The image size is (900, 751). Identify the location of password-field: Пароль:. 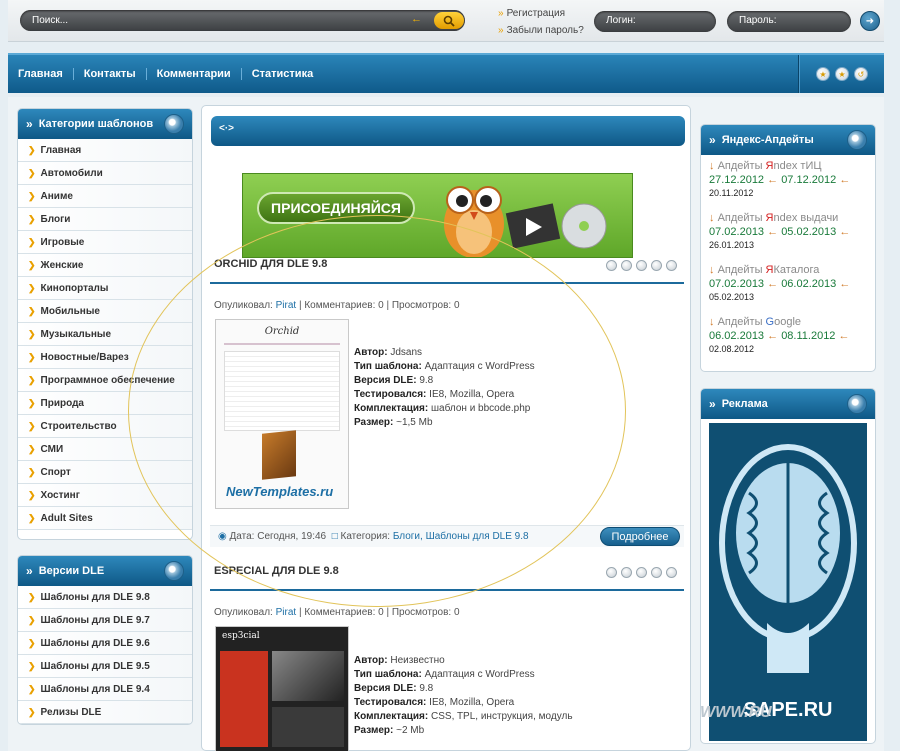
(789, 21).